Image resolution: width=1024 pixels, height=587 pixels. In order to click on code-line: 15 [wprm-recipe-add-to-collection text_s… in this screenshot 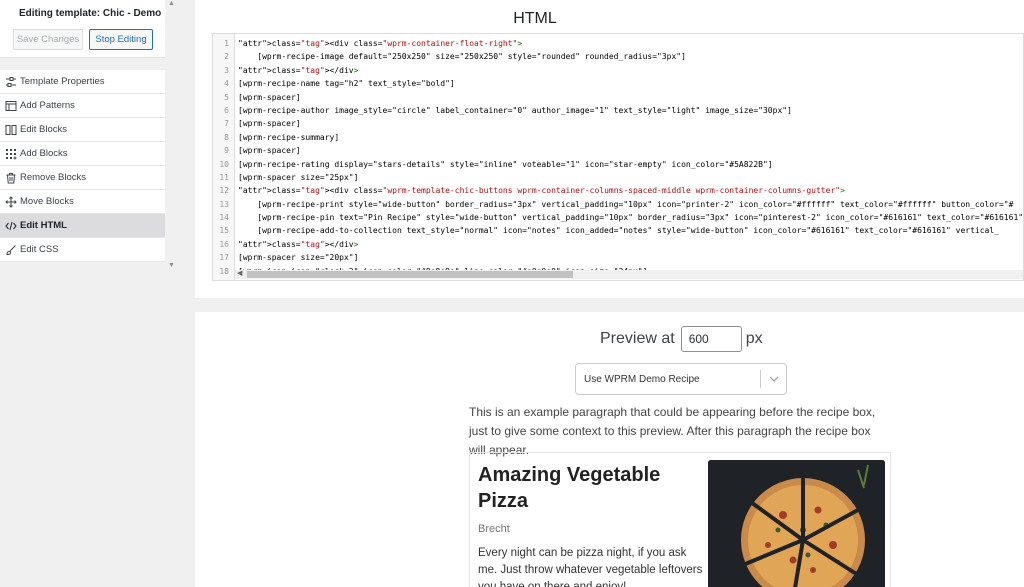, I will do `click(618, 230)`.